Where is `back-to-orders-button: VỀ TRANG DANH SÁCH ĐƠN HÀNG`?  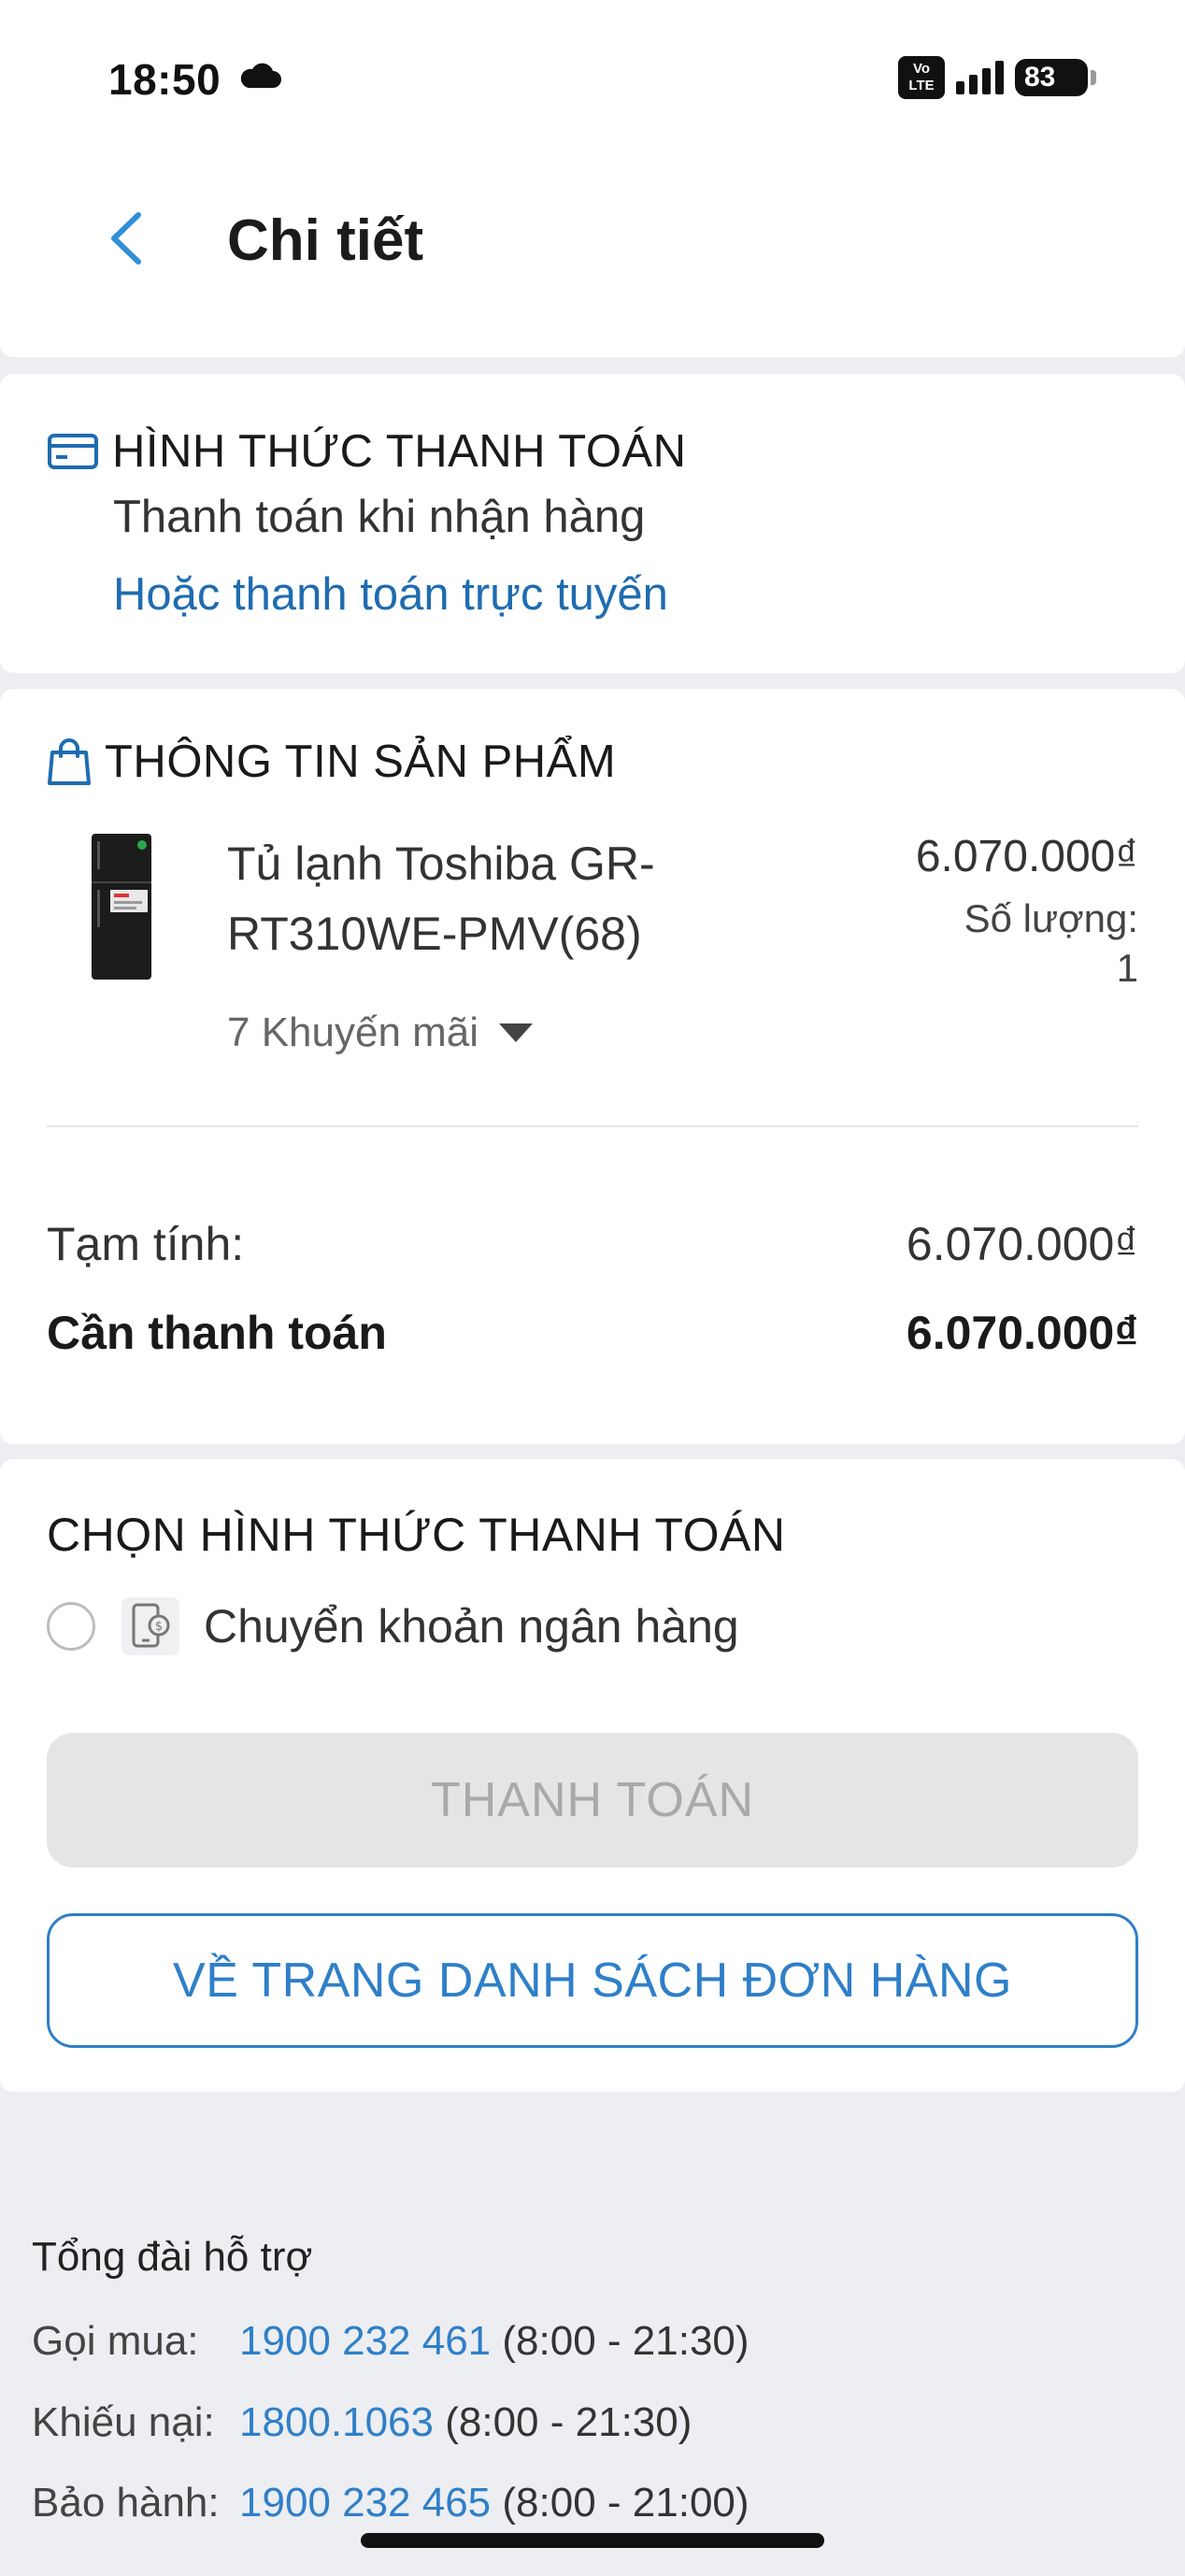
back-to-orders-button: VỀ TRANG DANH SÁCH ĐƠN HÀNG is located at coordinates (592, 1981).